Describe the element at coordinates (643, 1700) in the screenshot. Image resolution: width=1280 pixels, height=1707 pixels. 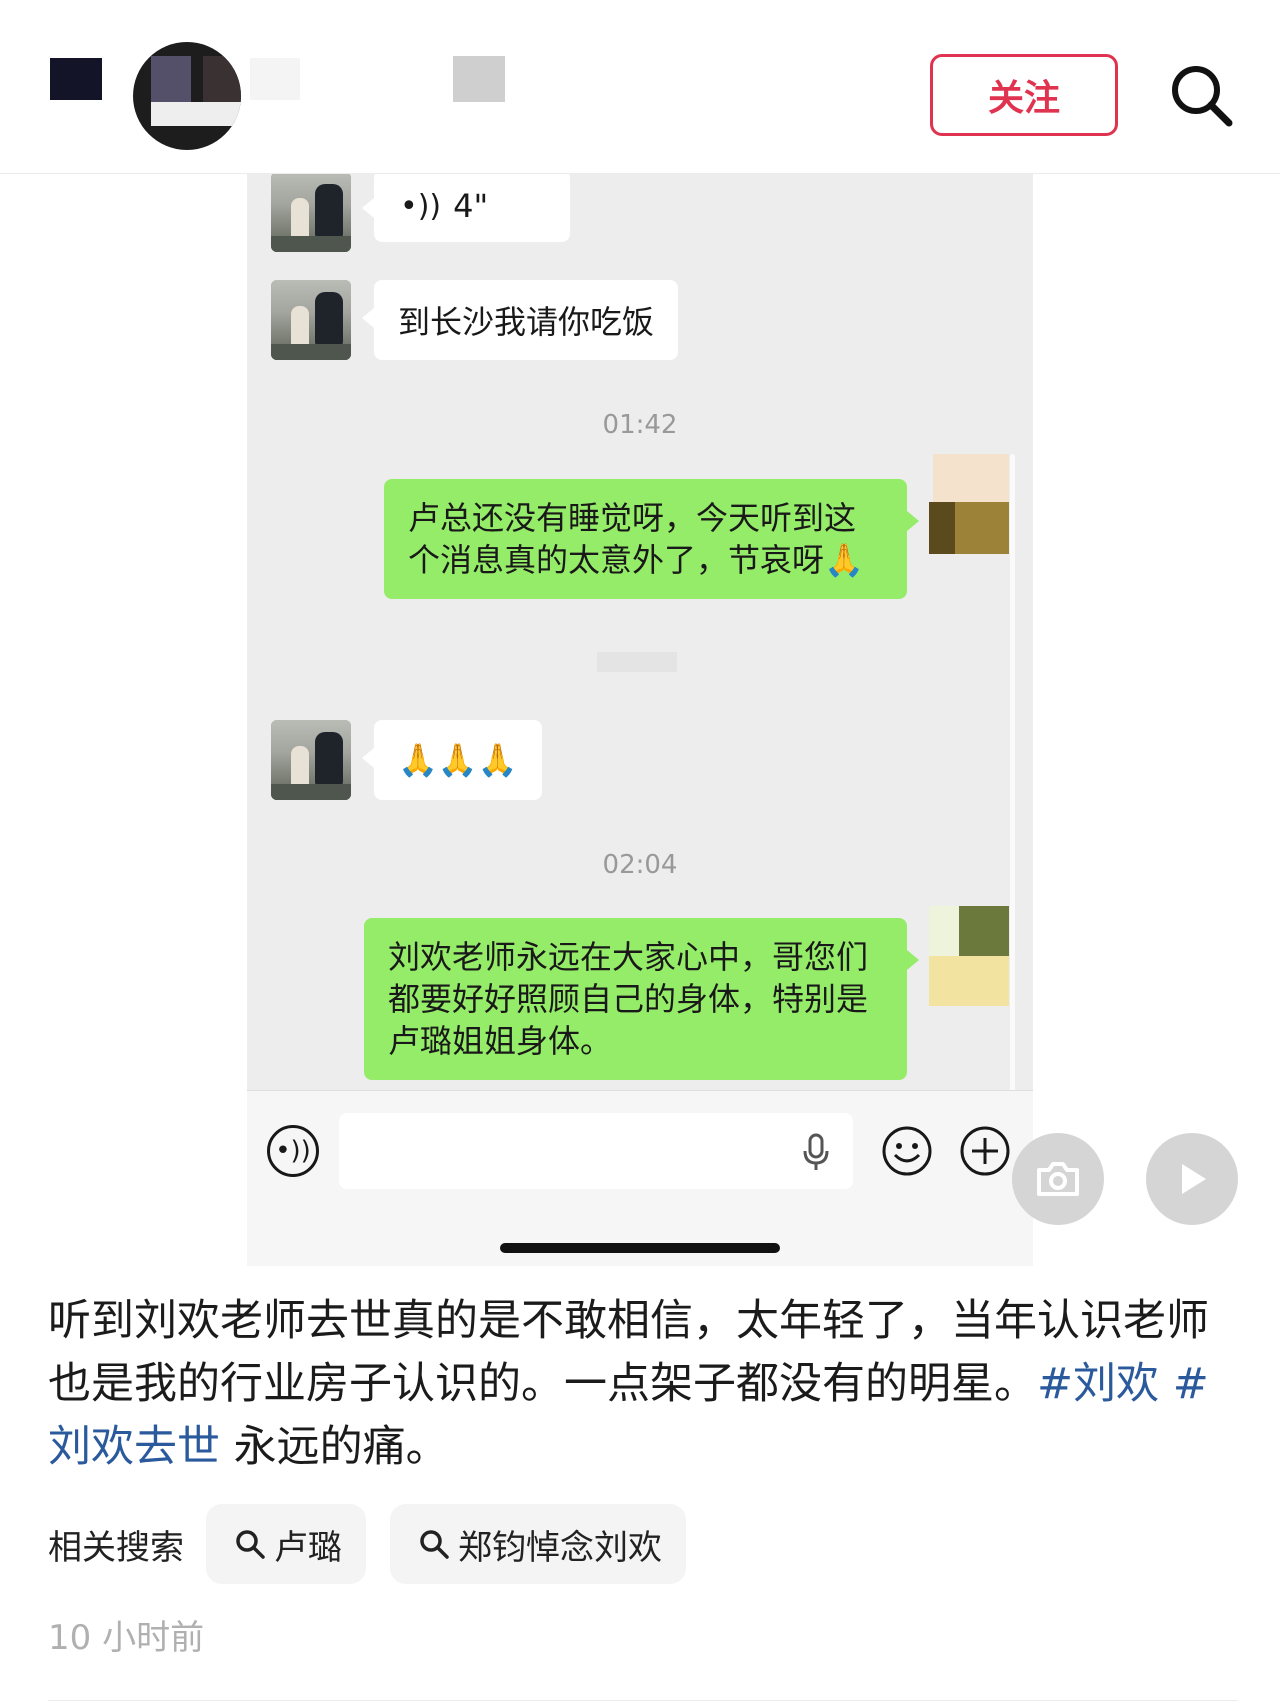
I see `divider` at that location.